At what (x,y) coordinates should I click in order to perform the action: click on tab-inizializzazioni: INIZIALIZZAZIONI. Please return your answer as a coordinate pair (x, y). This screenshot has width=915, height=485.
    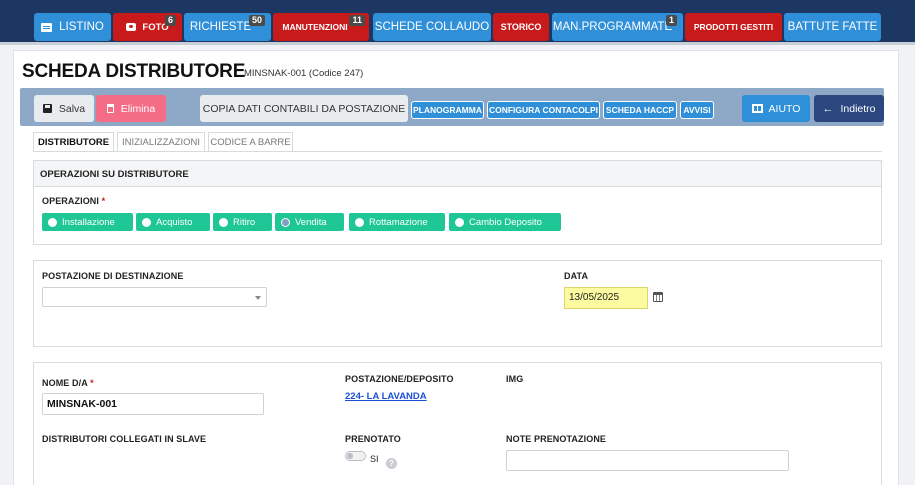
    Looking at the image, I should click on (161, 141).